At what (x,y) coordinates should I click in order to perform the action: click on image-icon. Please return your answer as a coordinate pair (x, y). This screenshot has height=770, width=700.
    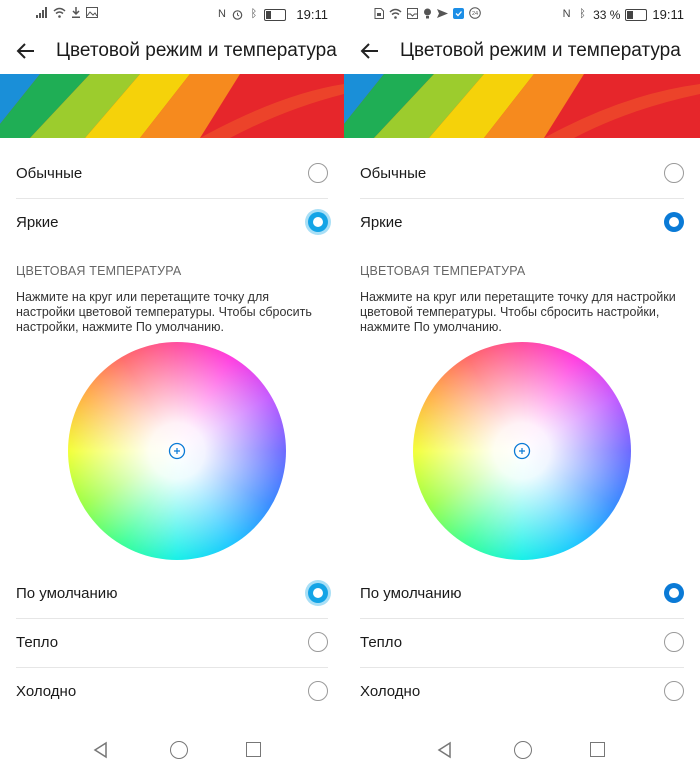
    Looking at the image, I should click on (92, 12).